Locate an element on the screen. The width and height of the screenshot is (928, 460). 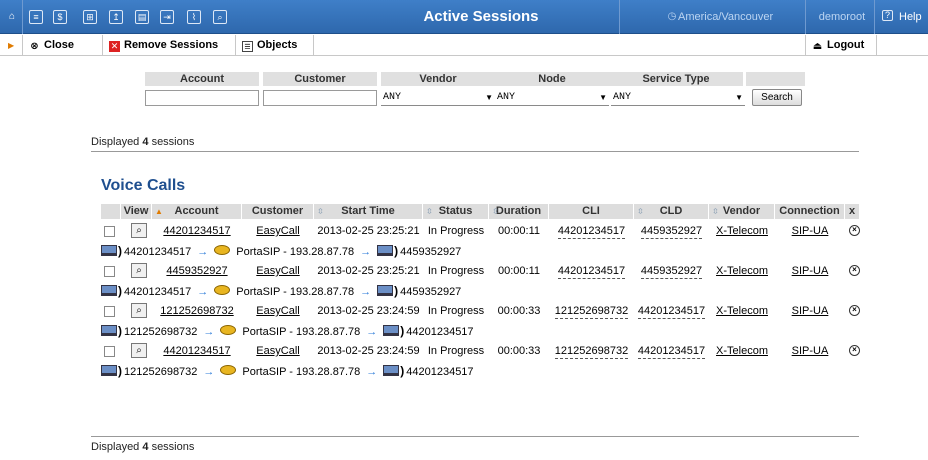
home-cell: ⌂ is located at coordinates (11, 17).